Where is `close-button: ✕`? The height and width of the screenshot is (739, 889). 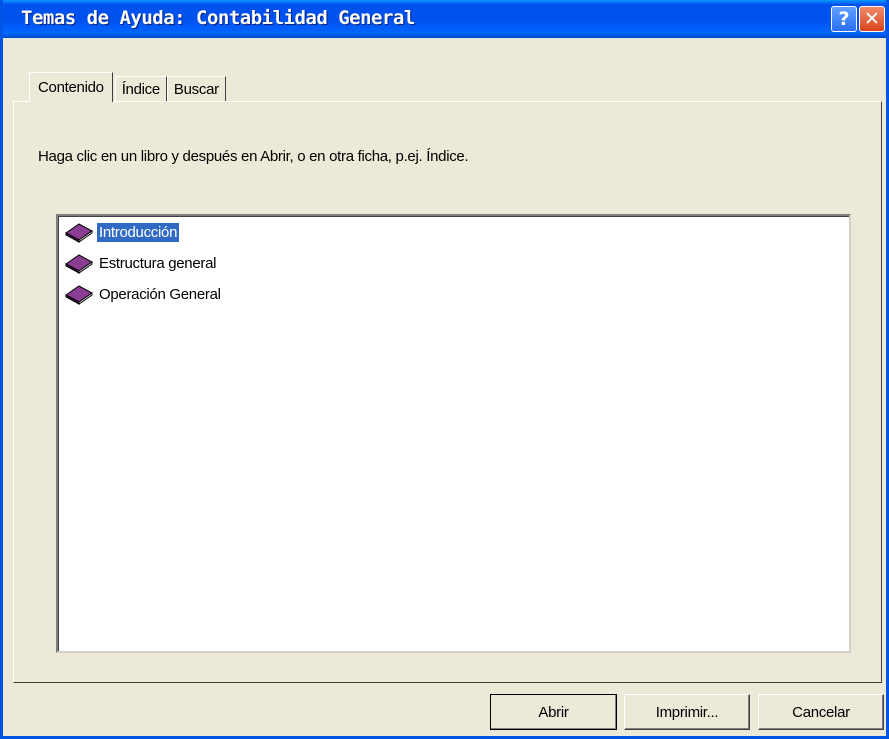
close-button: ✕ is located at coordinates (872, 19).